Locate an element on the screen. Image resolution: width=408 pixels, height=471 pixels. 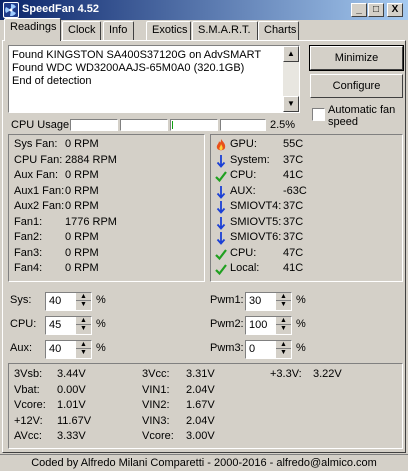
fan-label: Sys Fan: is located at coordinates (36, 144).